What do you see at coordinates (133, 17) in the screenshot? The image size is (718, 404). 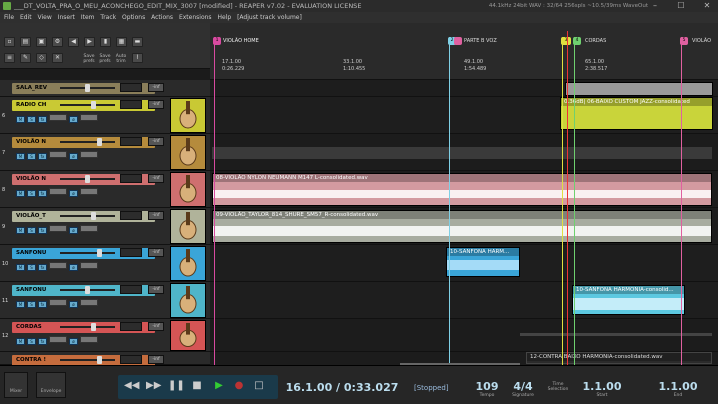 I see `menu-options: Options` at bounding box center [133, 17].